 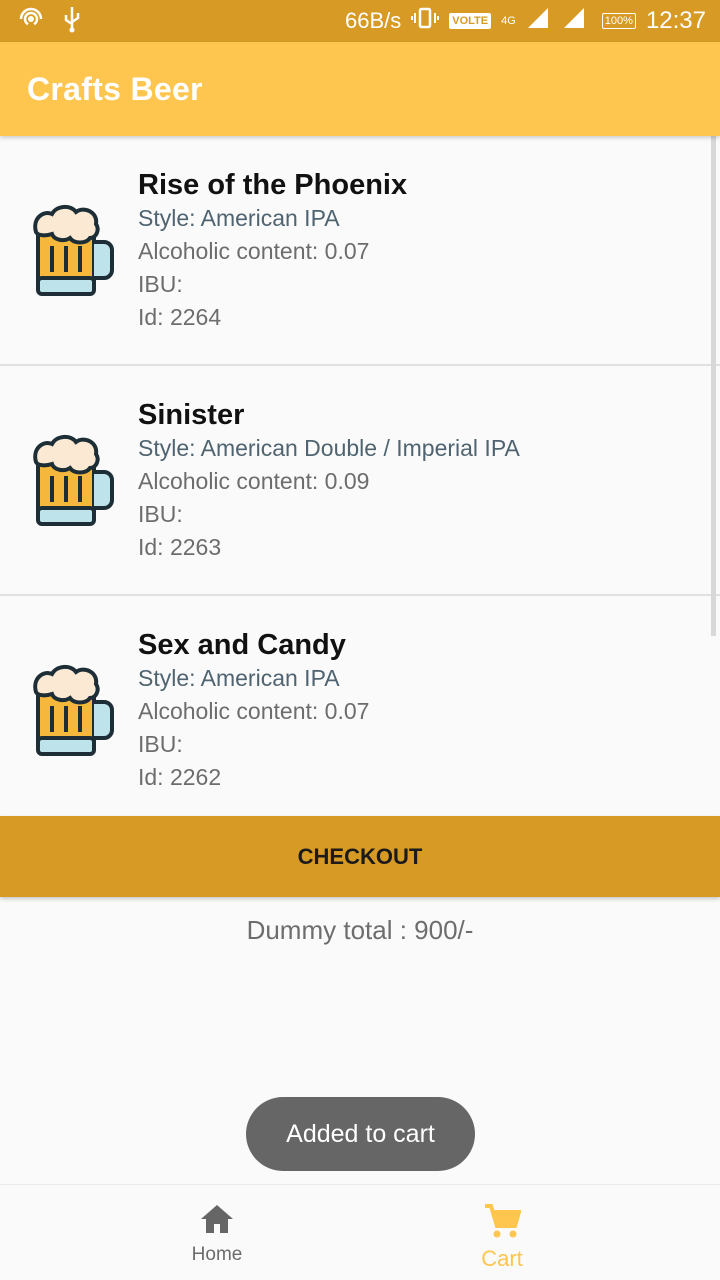 I want to click on nav-cart: Cart, so click(x=502, y=1232).